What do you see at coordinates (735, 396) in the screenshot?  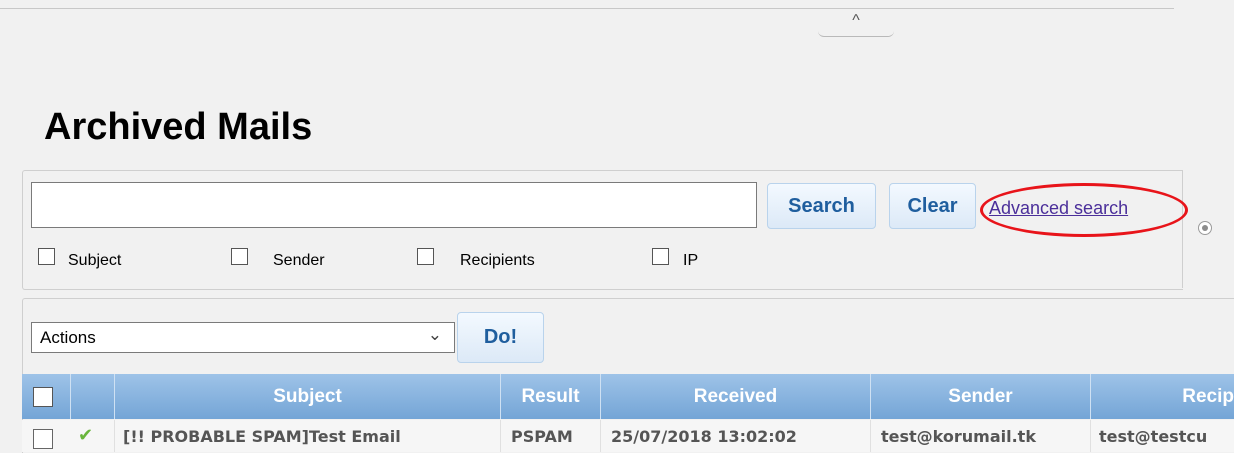 I see `column-header-received: Received` at bounding box center [735, 396].